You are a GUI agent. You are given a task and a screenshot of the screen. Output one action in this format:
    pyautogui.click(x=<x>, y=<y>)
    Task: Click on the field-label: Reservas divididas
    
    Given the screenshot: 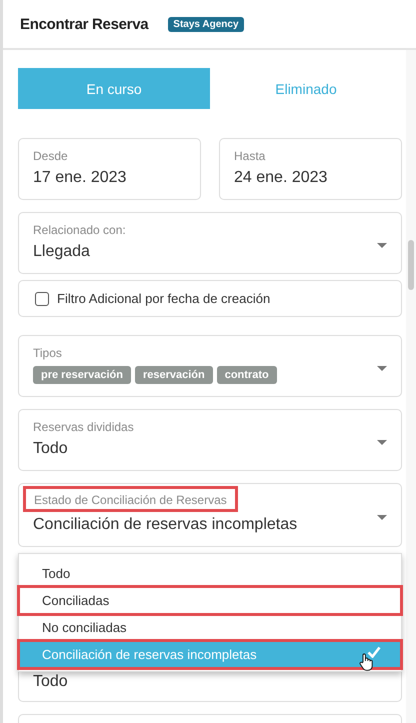 What is the action you would take?
    pyautogui.click(x=83, y=427)
    